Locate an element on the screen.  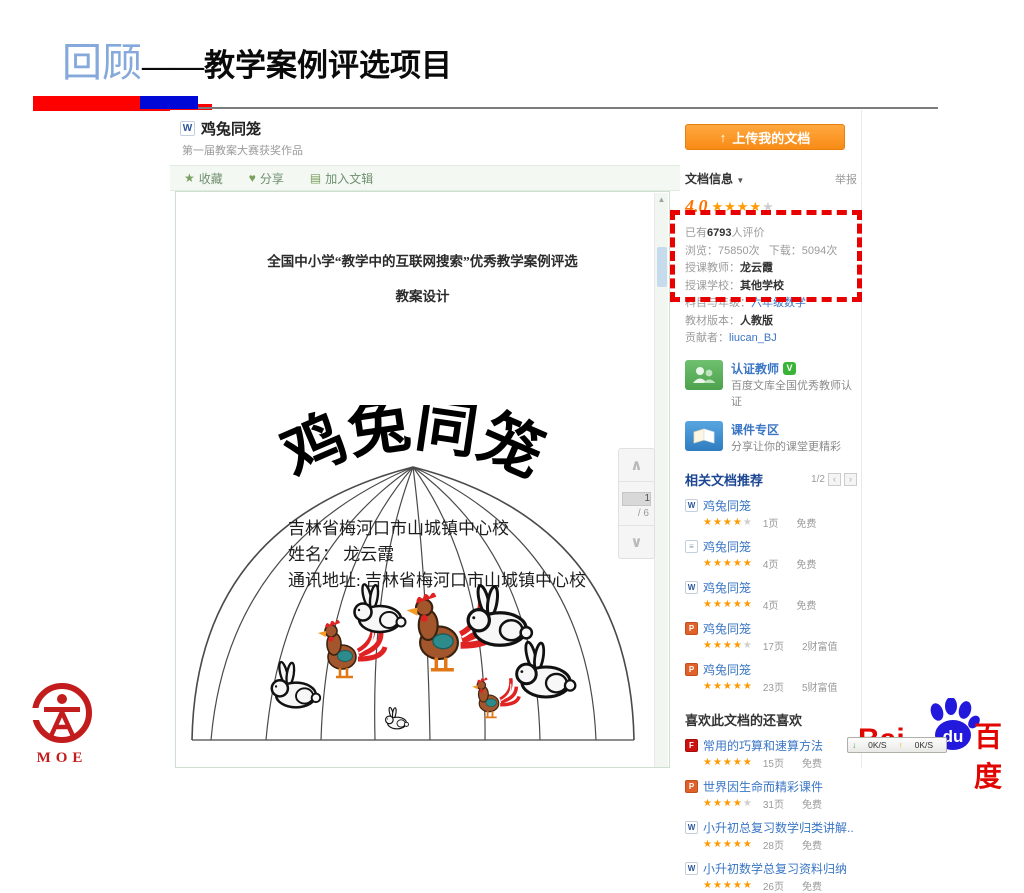
liked-doc-item: P 世界因生命而精彩课件 ★★★★ ★ 31页 免费 is located at coordinates (773, 794).